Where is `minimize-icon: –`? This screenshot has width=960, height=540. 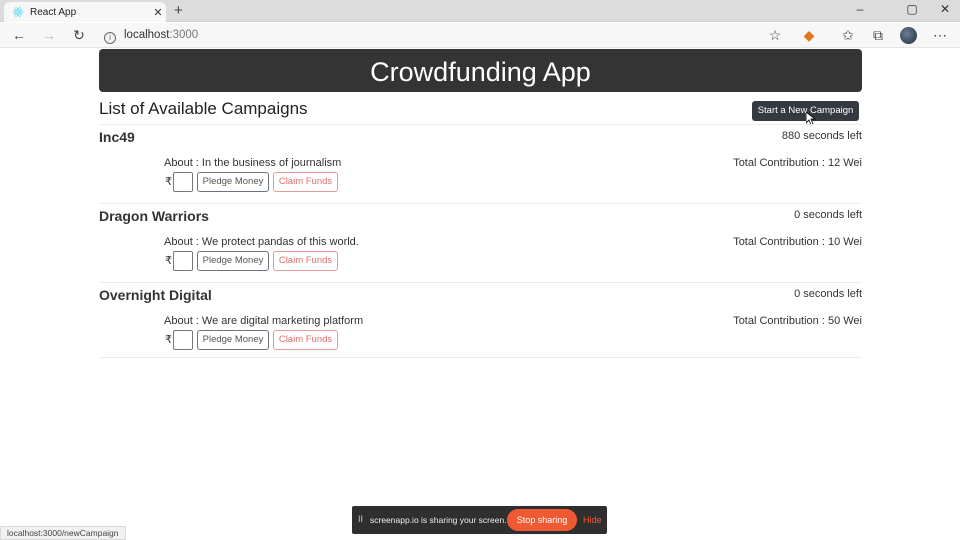
minimize-icon: – is located at coordinates (860, 9).